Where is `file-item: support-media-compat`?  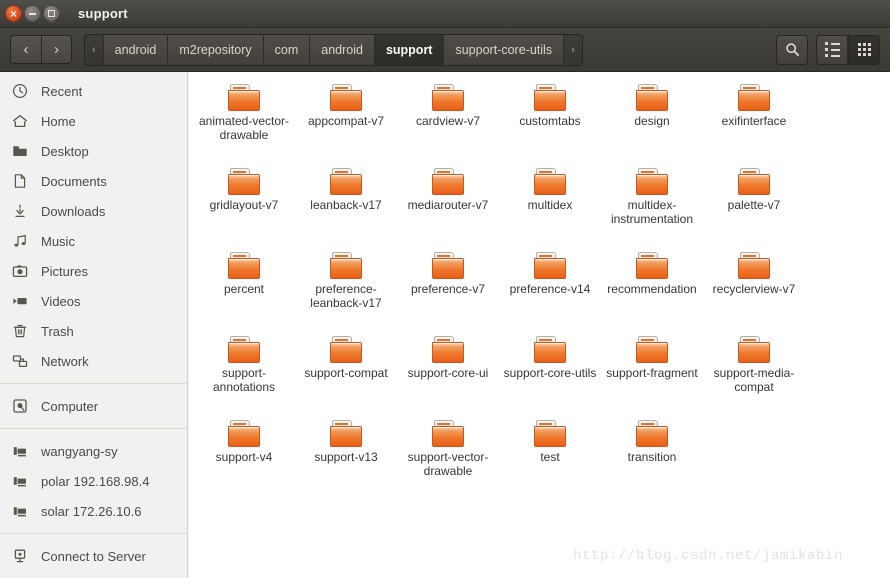
file-item: support-media-compat is located at coordinates (754, 374).